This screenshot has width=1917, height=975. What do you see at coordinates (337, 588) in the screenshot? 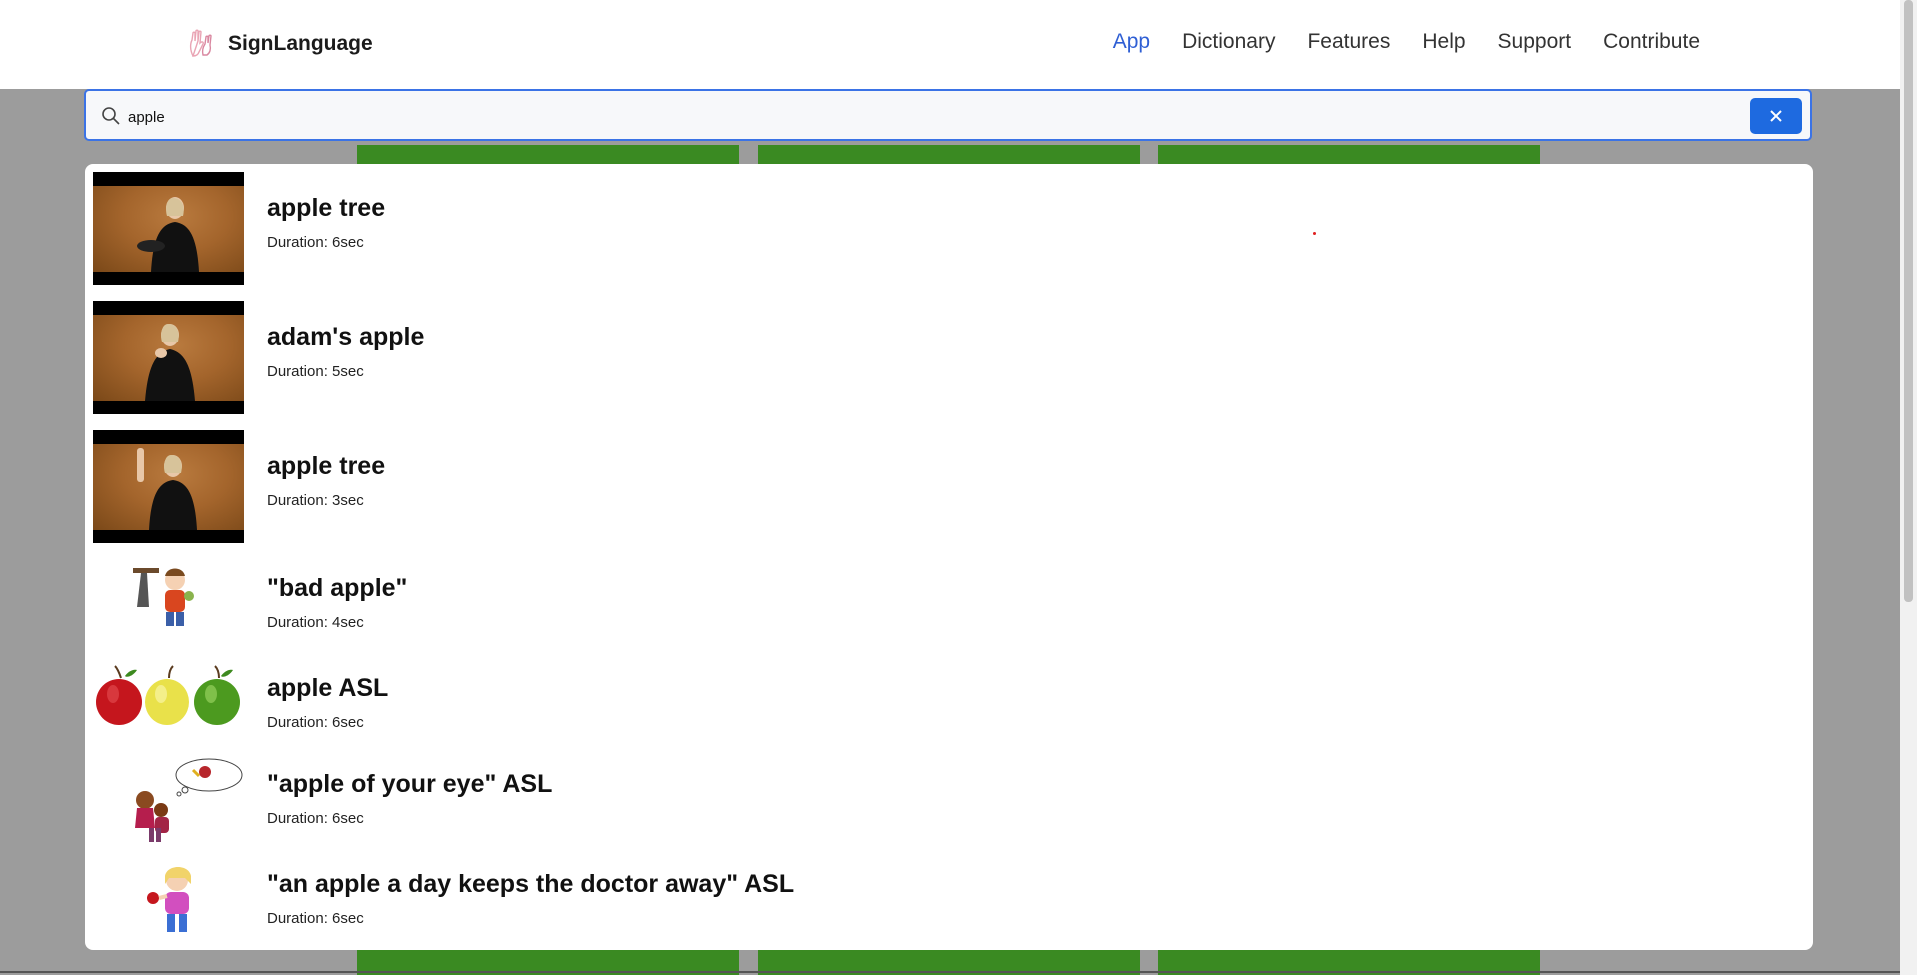
I see `result-title: "bad apple"` at bounding box center [337, 588].